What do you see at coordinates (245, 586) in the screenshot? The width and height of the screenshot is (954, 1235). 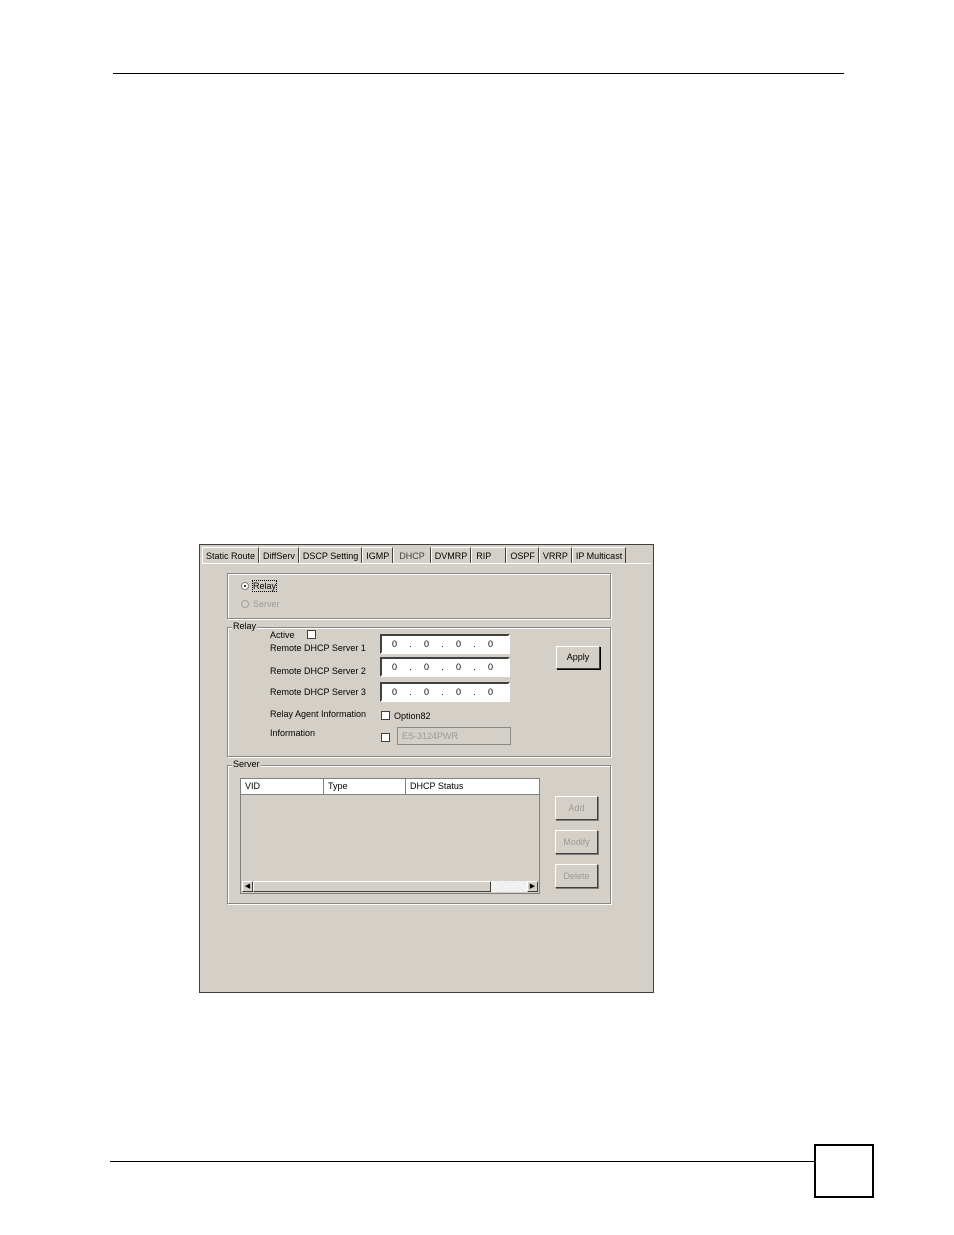 I see `relay-radio` at bounding box center [245, 586].